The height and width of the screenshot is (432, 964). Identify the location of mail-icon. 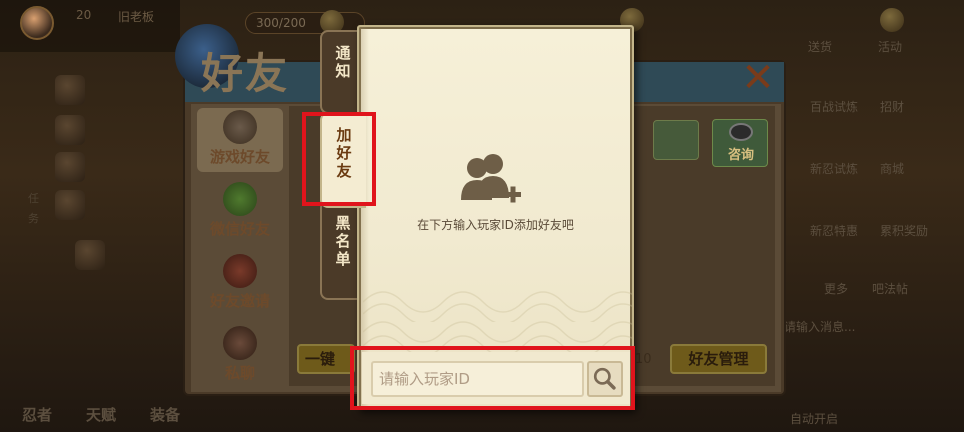
(70, 167).